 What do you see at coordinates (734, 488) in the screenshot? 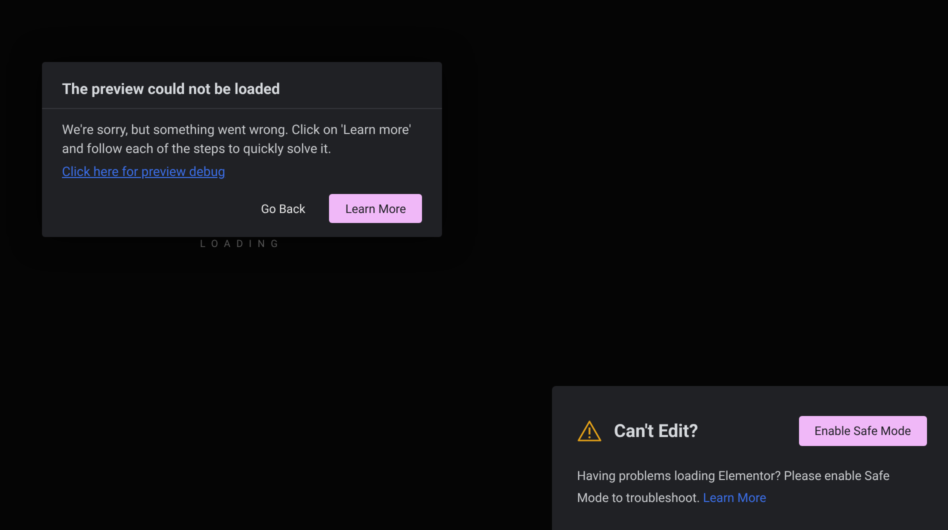
I see `safe-mode-message: Having problems loading Elementor? Please enable Safe Mode to troubleshoot. Learn More` at bounding box center [734, 488].